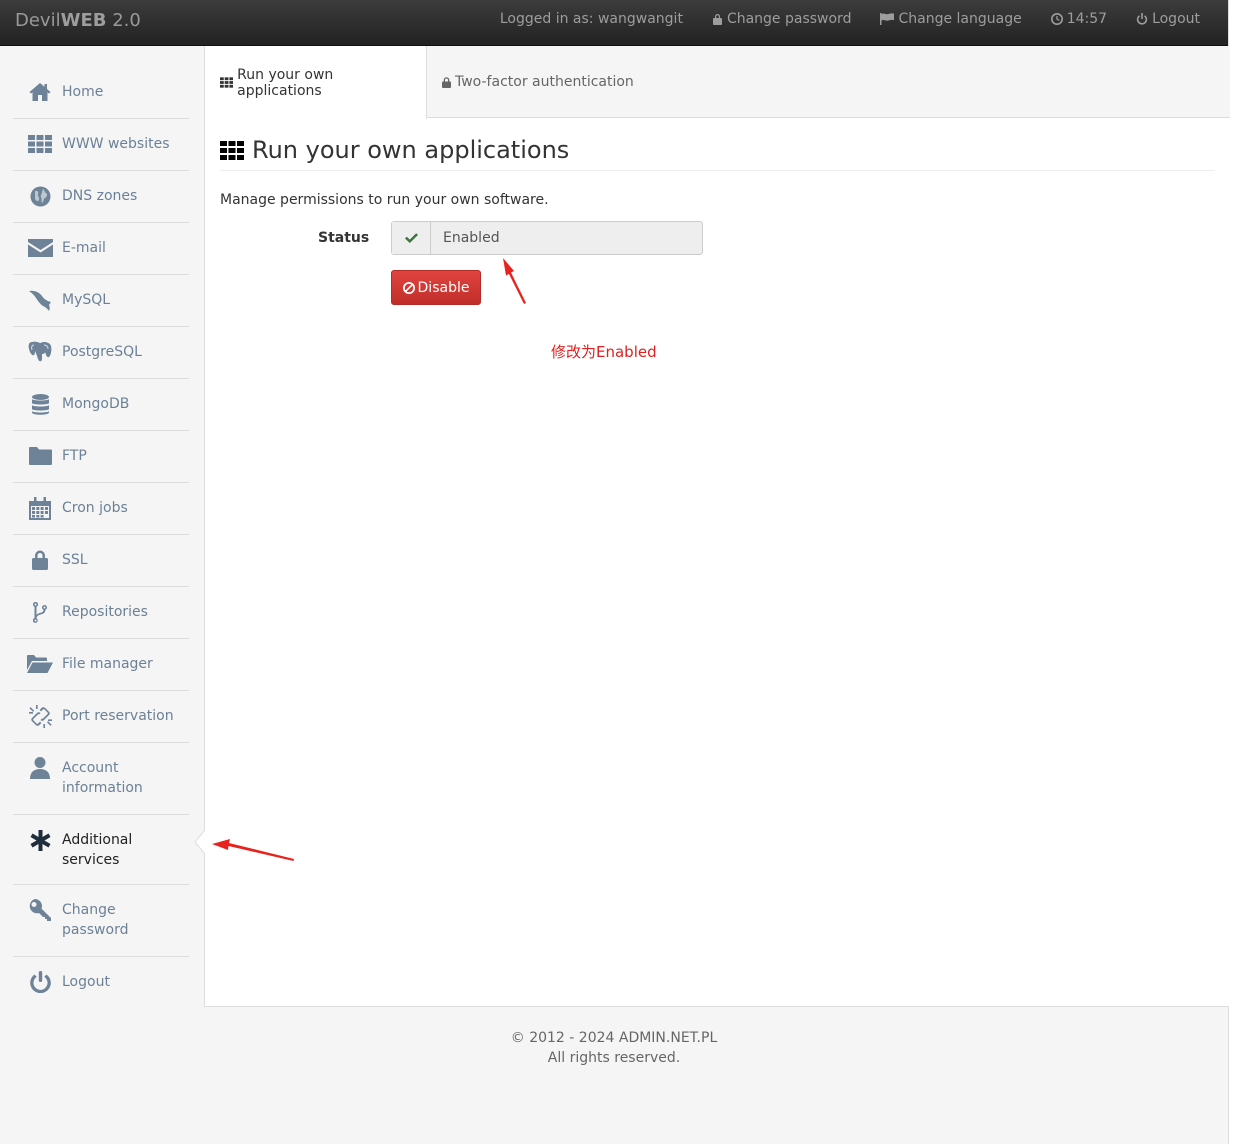  Describe the element at coordinates (40, 716) in the screenshot. I see `unlink-icon` at that location.